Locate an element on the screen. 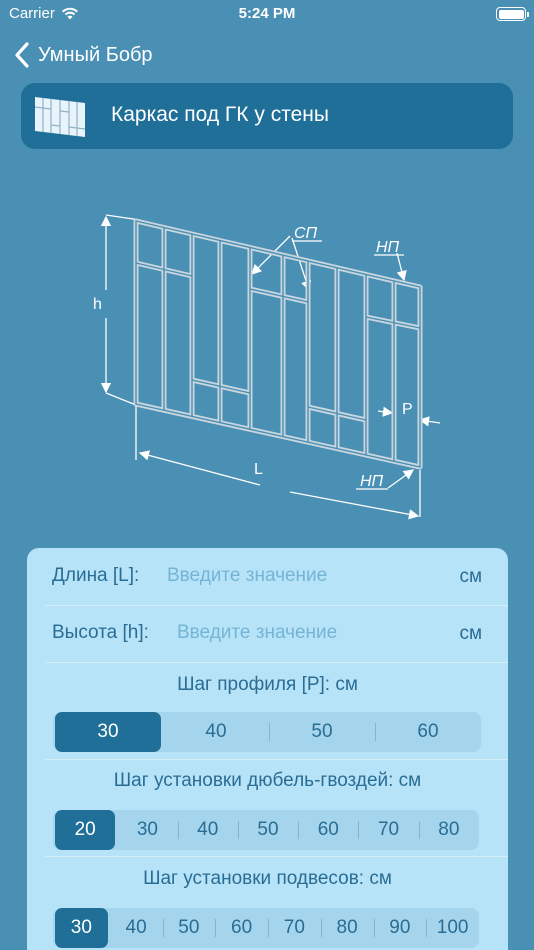  dowel-step-option-30: 30 is located at coordinates (147, 830).